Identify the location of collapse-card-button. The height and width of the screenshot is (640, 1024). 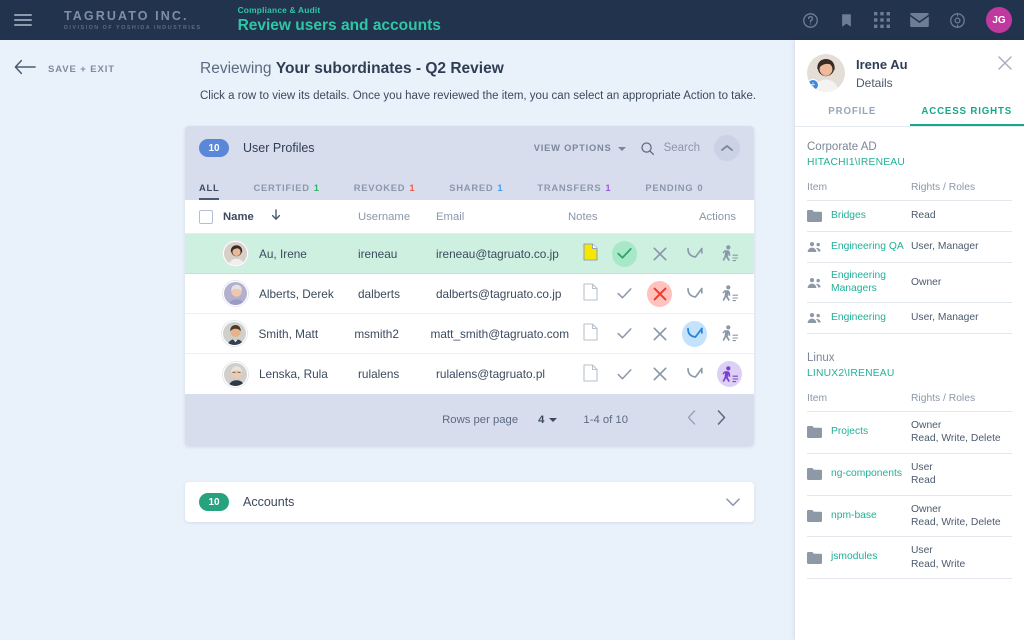
(727, 148).